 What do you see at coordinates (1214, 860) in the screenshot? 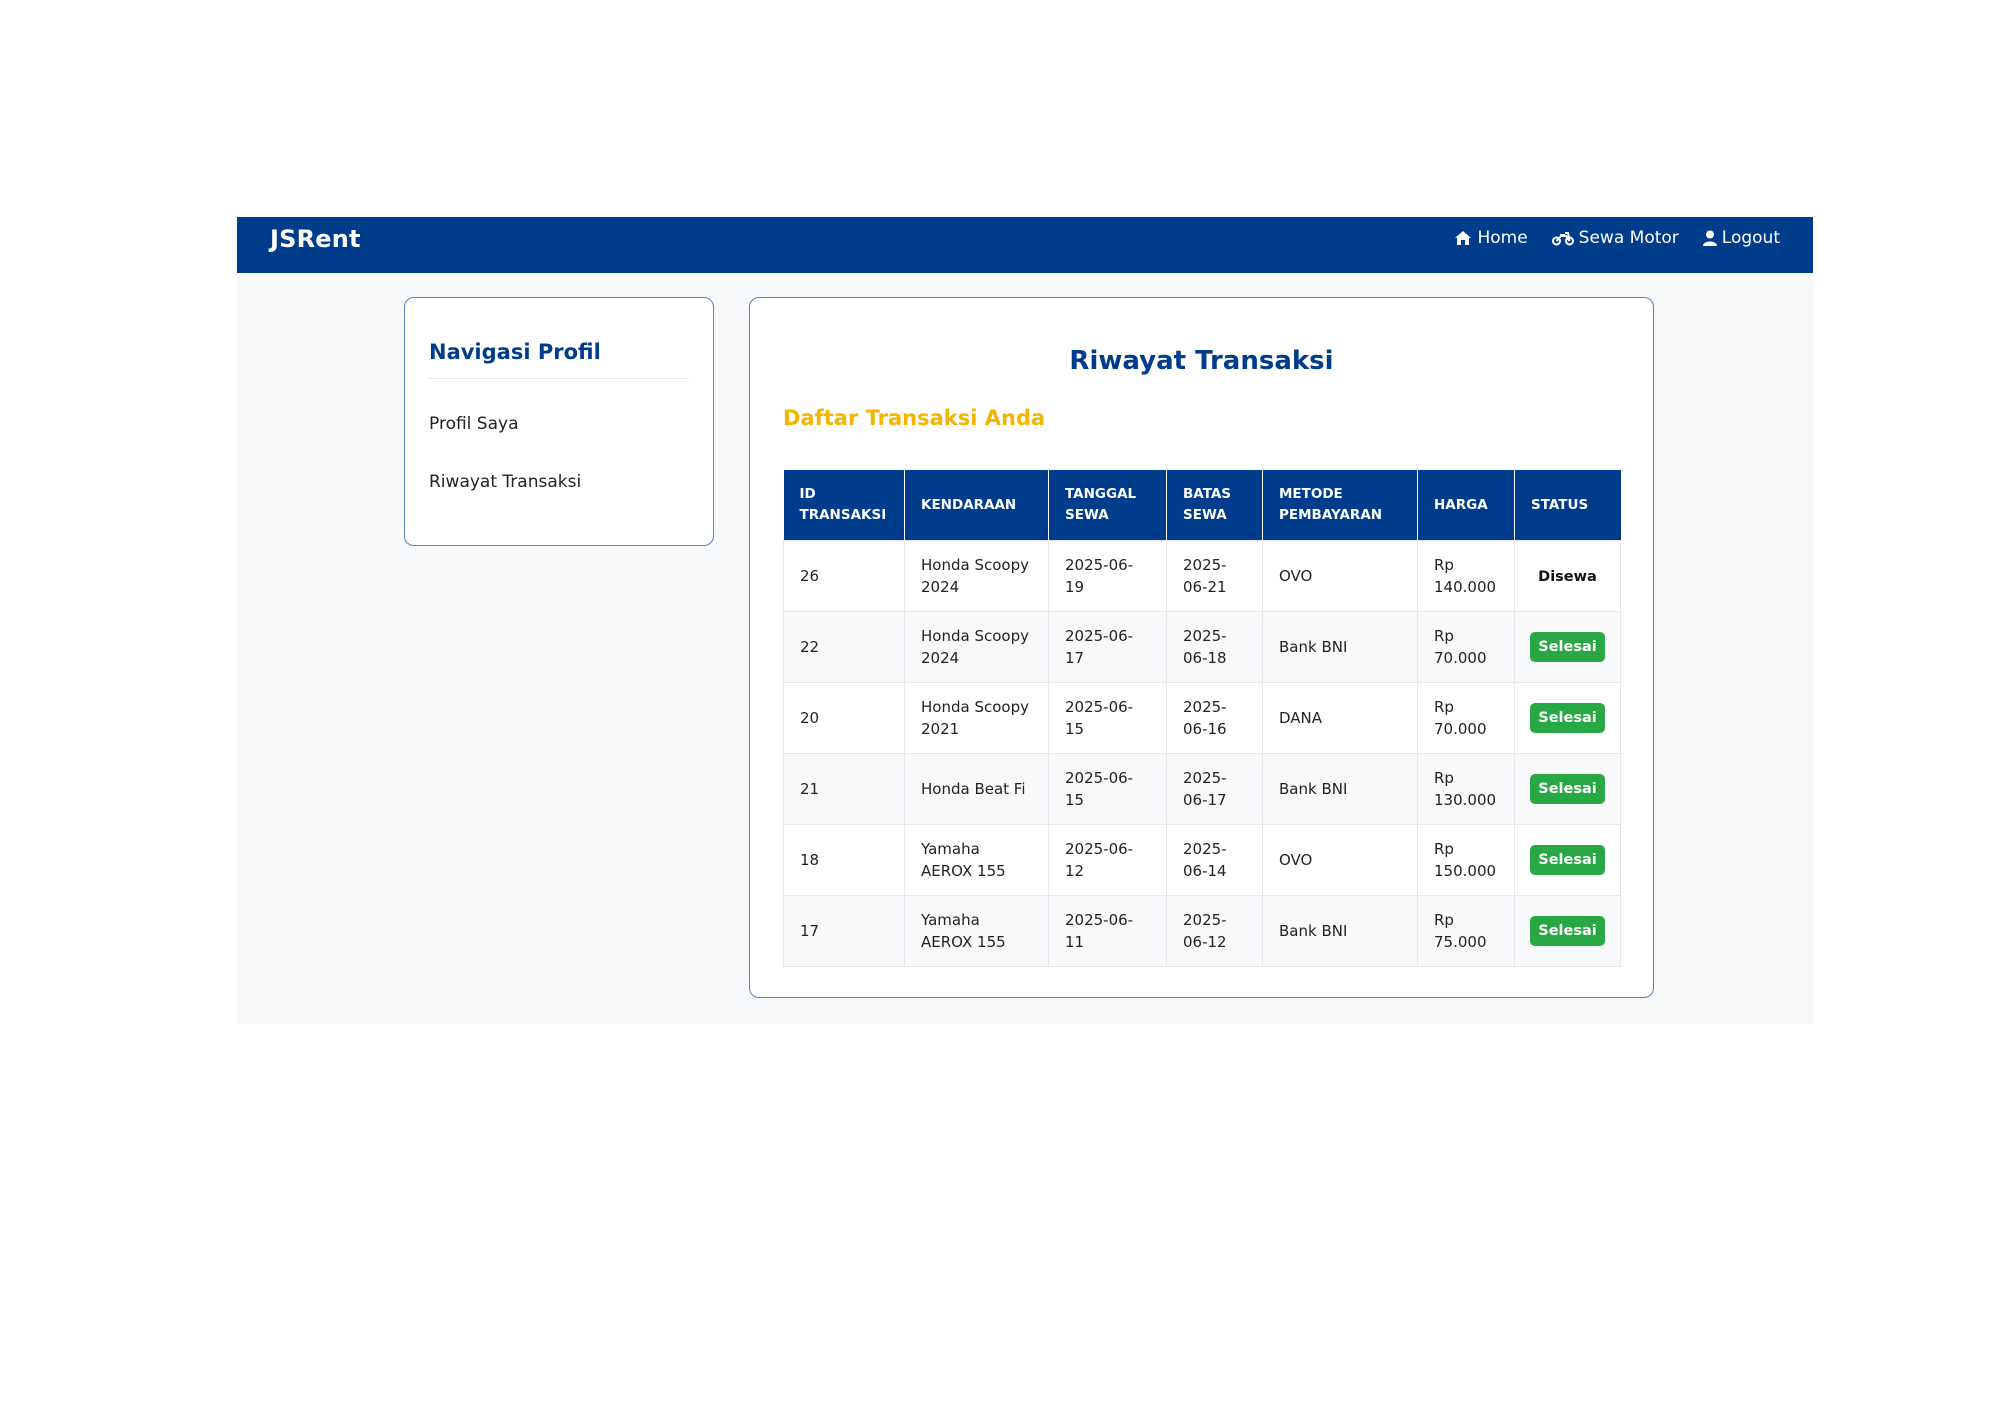
I see `cell-end-date: 2025-06-14` at bounding box center [1214, 860].